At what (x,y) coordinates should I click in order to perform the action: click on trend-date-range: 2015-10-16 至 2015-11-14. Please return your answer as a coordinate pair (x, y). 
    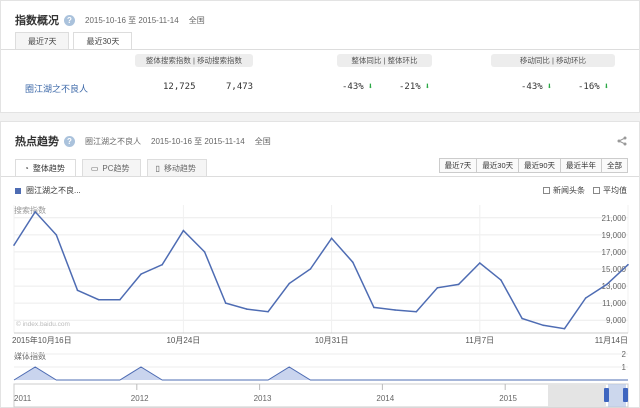
    Looking at the image, I should click on (198, 141).